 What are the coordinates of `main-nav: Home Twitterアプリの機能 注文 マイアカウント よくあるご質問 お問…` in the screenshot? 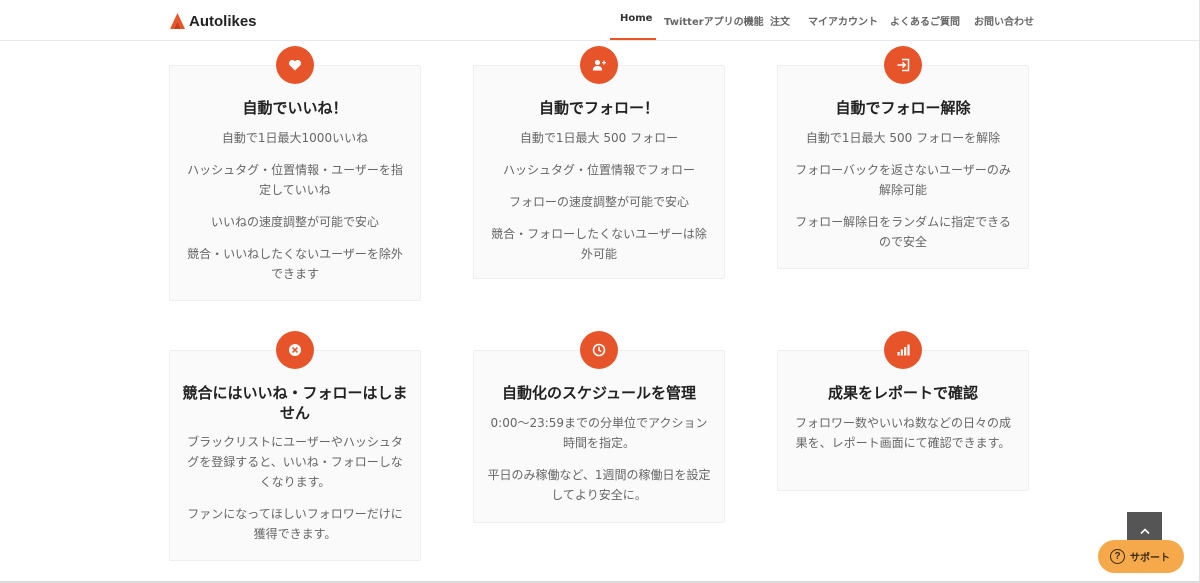 It's located at (600, 20).